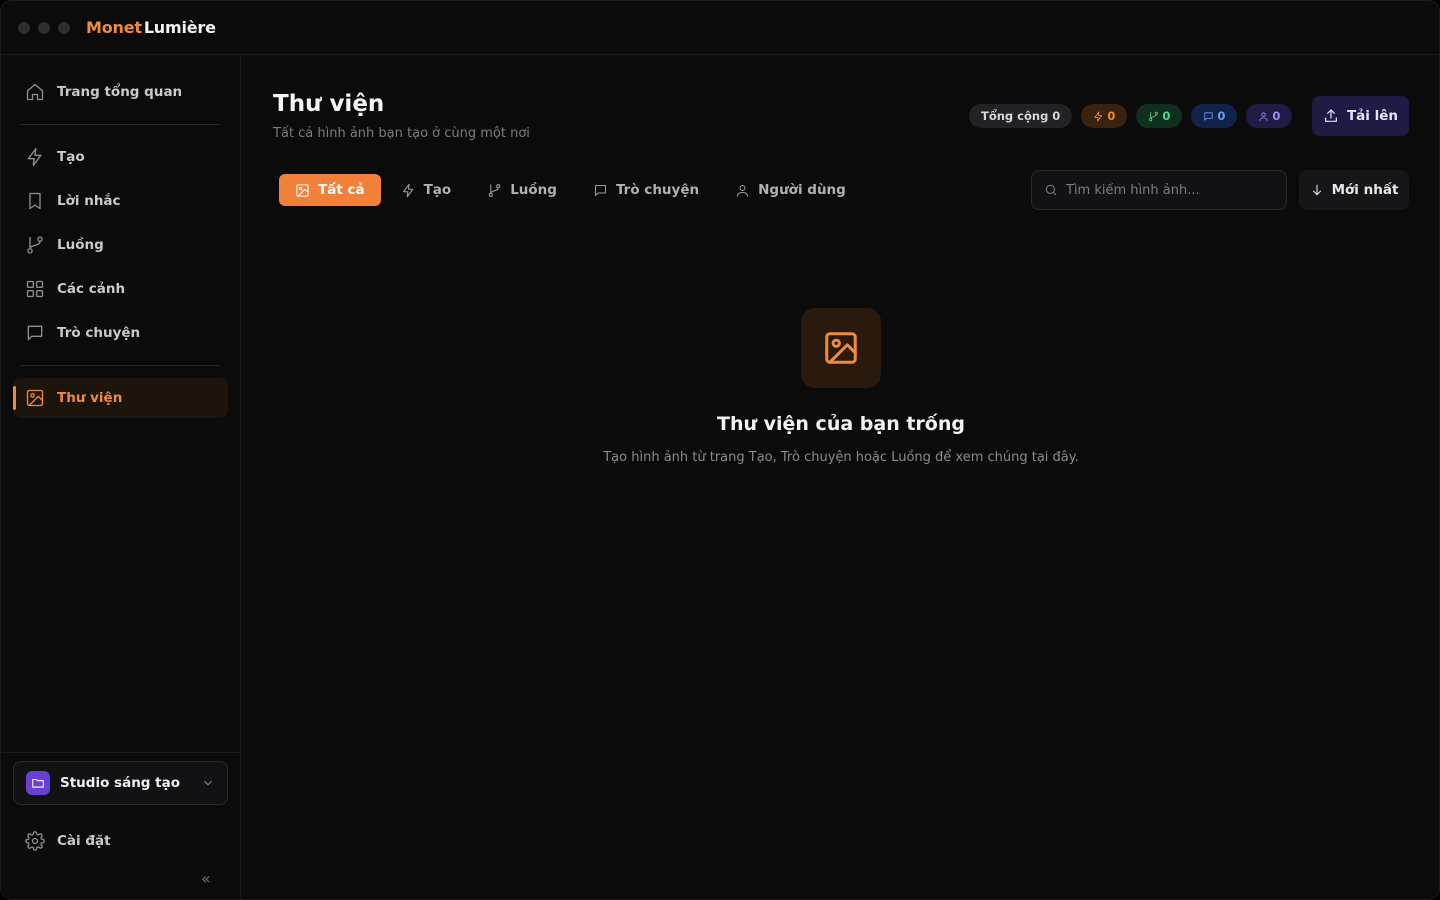 The image size is (1440, 900). I want to click on brand-name-part1: Monet, so click(114, 27).